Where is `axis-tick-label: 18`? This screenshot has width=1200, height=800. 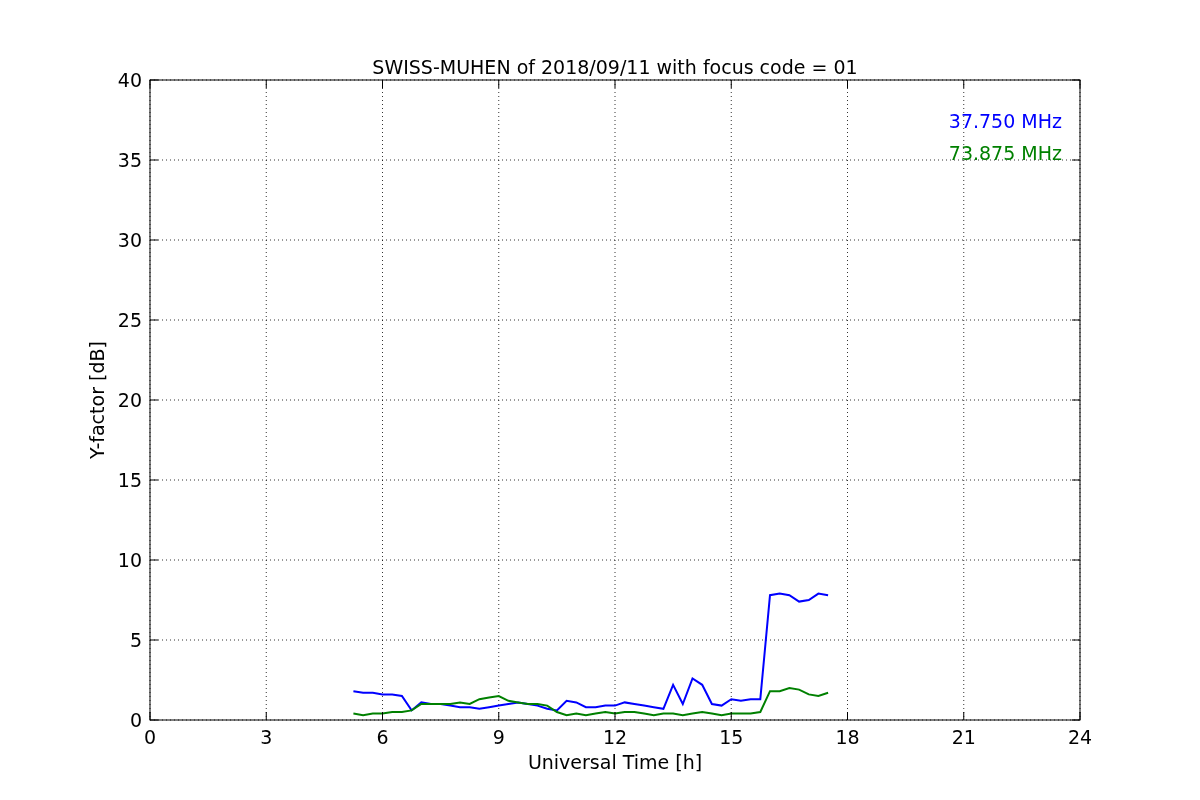
axis-tick-label: 18 is located at coordinates (847, 737).